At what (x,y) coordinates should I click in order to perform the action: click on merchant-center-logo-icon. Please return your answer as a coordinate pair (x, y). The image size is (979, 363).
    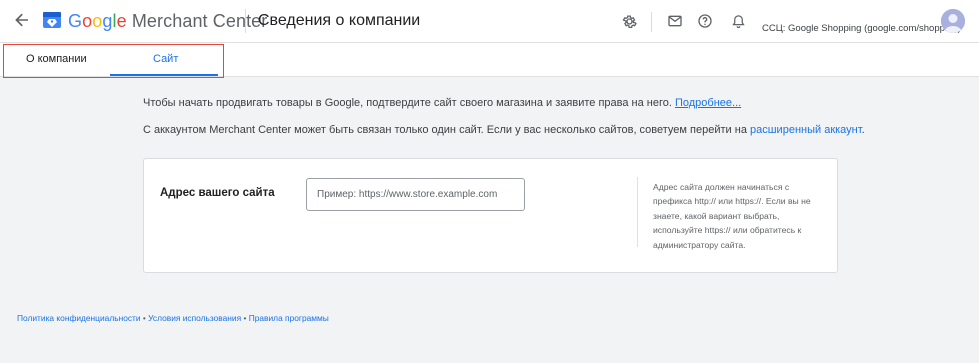
    Looking at the image, I should click on (52, 20).